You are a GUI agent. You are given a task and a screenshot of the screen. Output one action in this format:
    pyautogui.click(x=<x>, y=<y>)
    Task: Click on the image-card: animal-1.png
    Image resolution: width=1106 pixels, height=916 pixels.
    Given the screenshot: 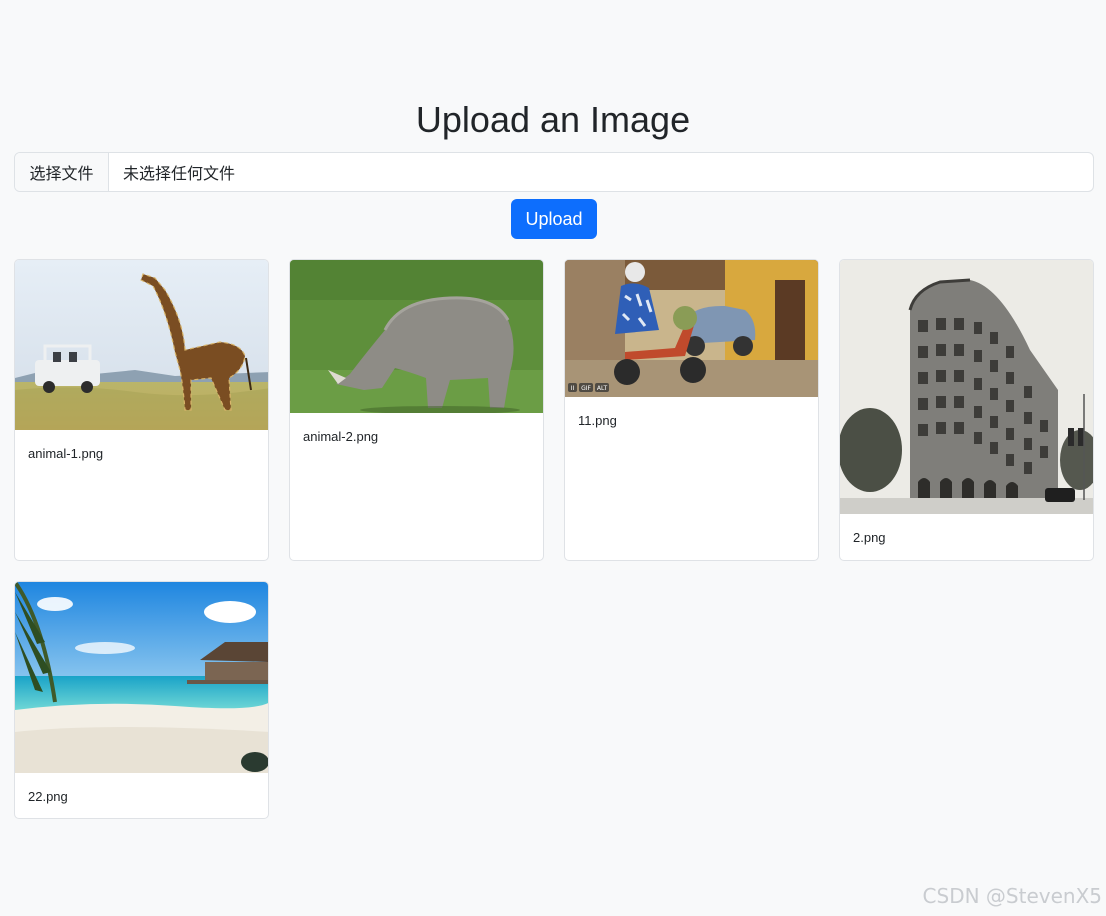 What is the action you would take?
    pyautogui.click(x=141, y=410)
    